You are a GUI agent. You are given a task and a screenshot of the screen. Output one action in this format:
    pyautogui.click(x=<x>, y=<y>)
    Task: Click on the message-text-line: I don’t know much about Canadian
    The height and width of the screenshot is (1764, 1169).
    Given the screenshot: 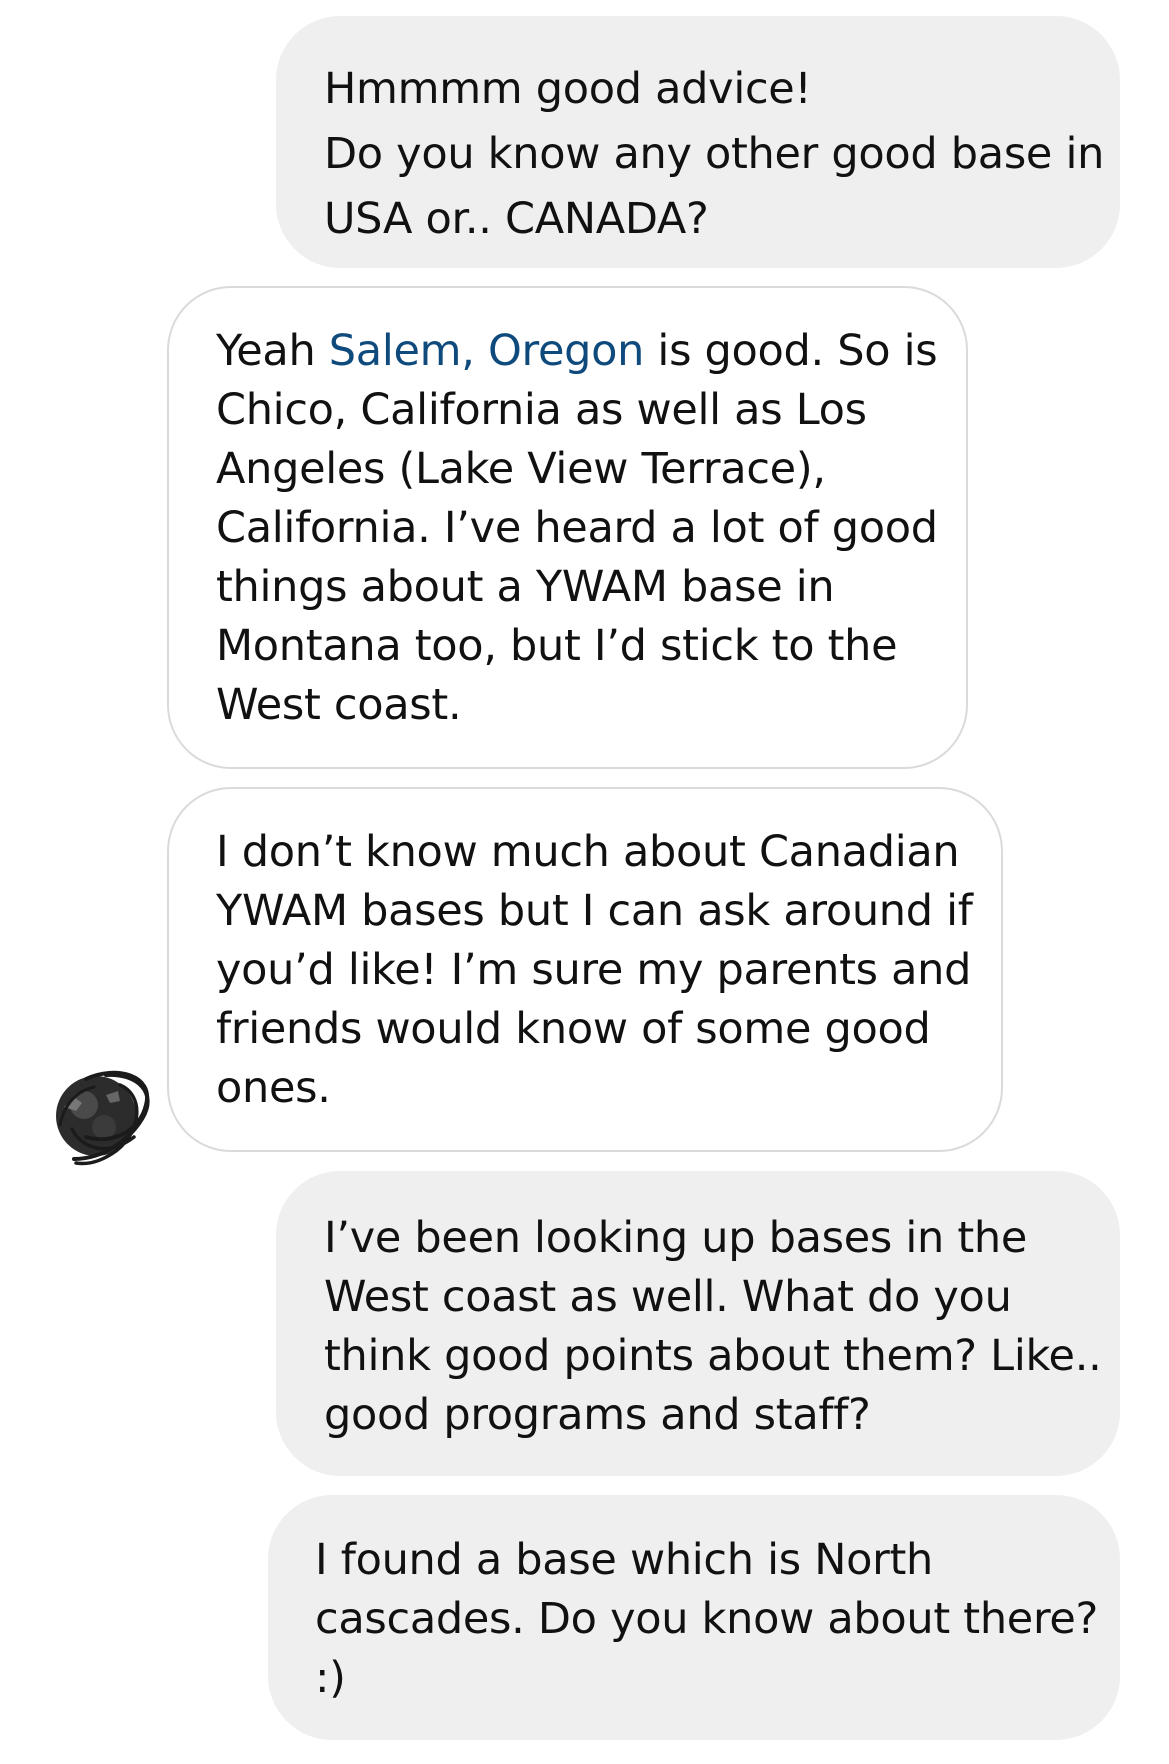 What is the action you would take?
    pyautogui.click(x=588, y=852)
    